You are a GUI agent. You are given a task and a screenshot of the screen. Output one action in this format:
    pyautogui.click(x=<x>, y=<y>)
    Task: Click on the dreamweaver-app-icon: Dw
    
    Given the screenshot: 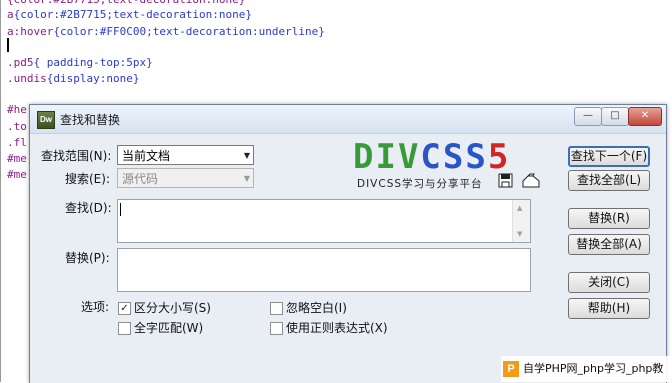 What is the action you would take?
    pyautogui.click(x=46, y=120)
    